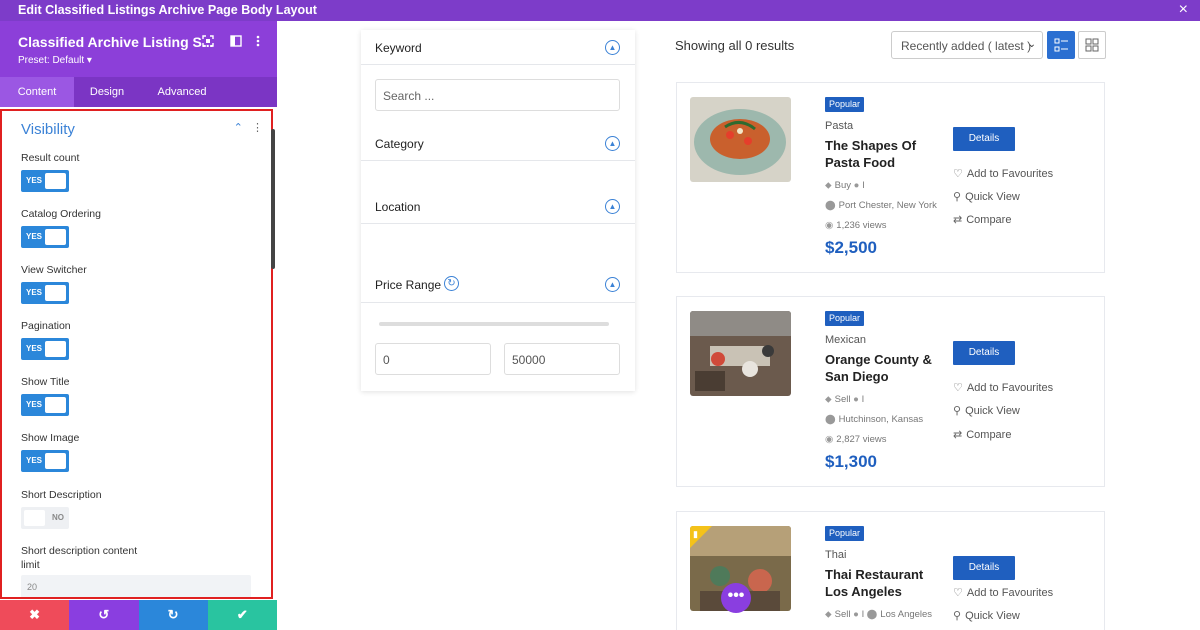  I want to click on list-icon, so click(1061, 45).